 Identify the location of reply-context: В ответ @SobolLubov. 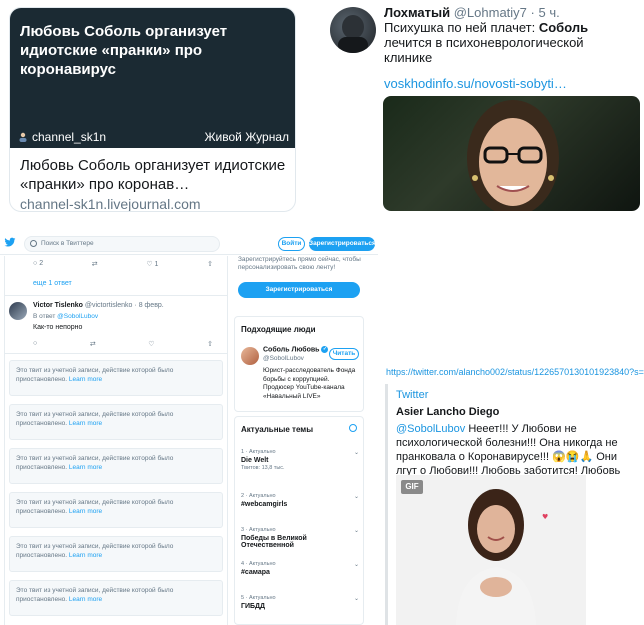
(65, 316).